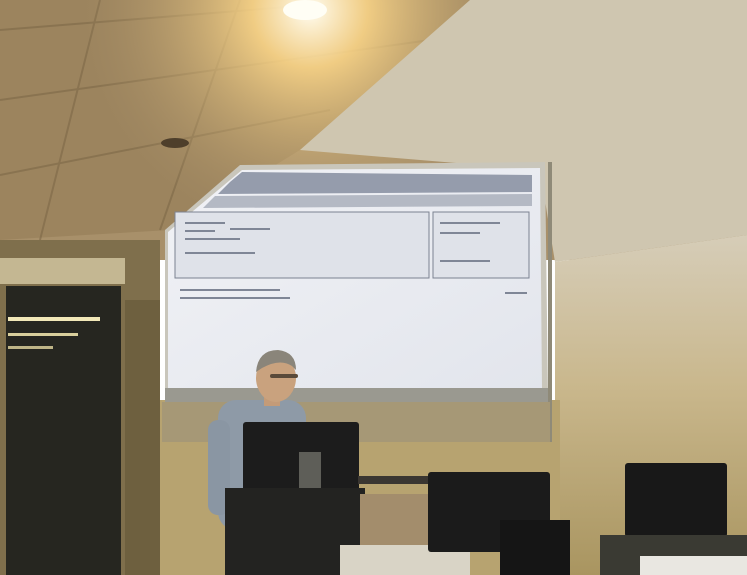 Image resolution: width=747 pixels, height=575 pixels. What do you see at coordinates (305, 10) in the screenshot?
I see `ceiling-light-icon` at bounding box center [305, 10].